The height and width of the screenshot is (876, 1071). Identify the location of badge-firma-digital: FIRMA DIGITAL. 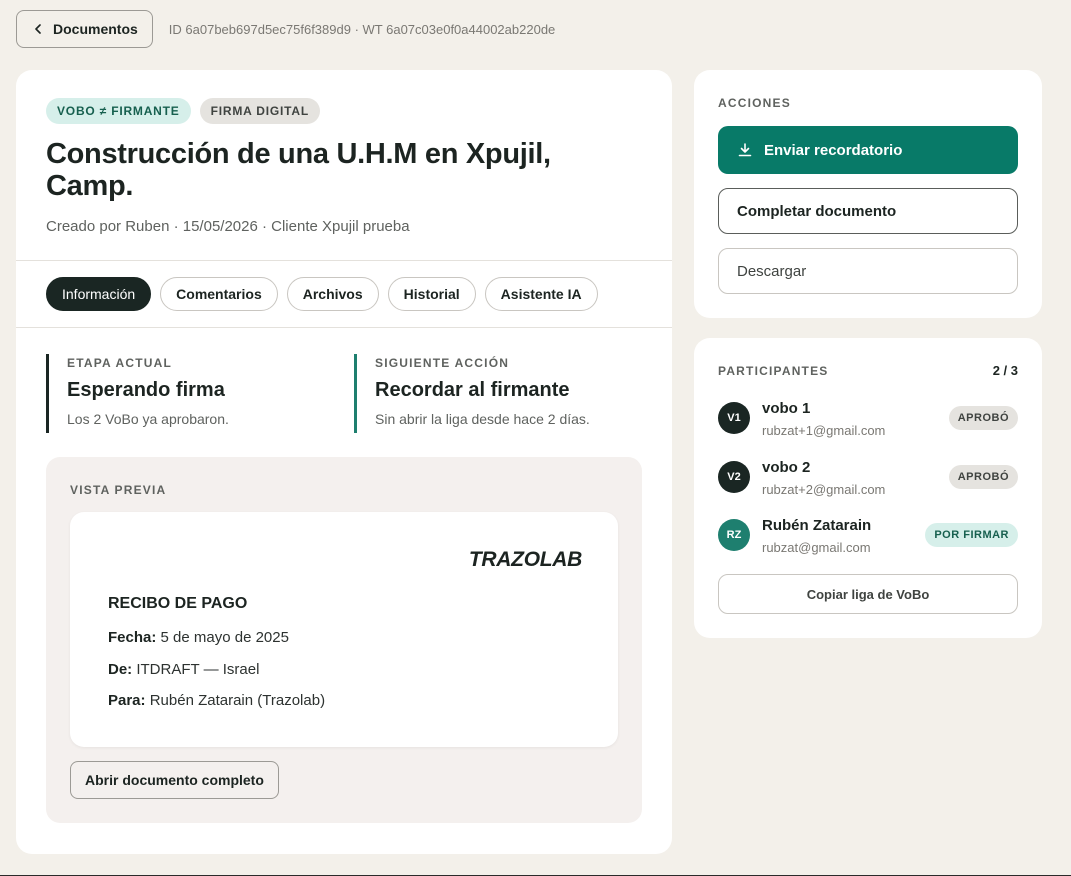
(259, 111).